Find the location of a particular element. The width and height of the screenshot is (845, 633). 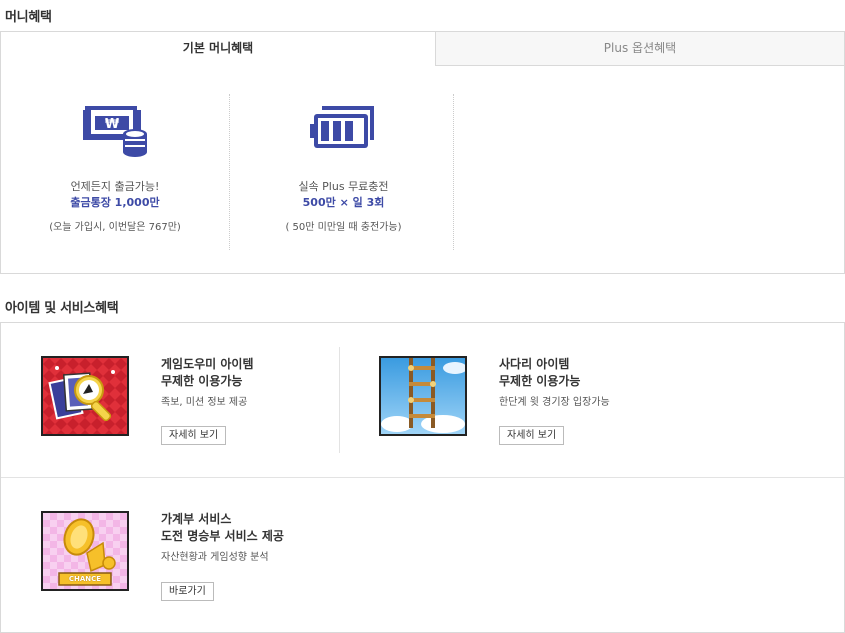

service-description: 자산현황과 게임성향 분석 is located at coordinates (215, 557).